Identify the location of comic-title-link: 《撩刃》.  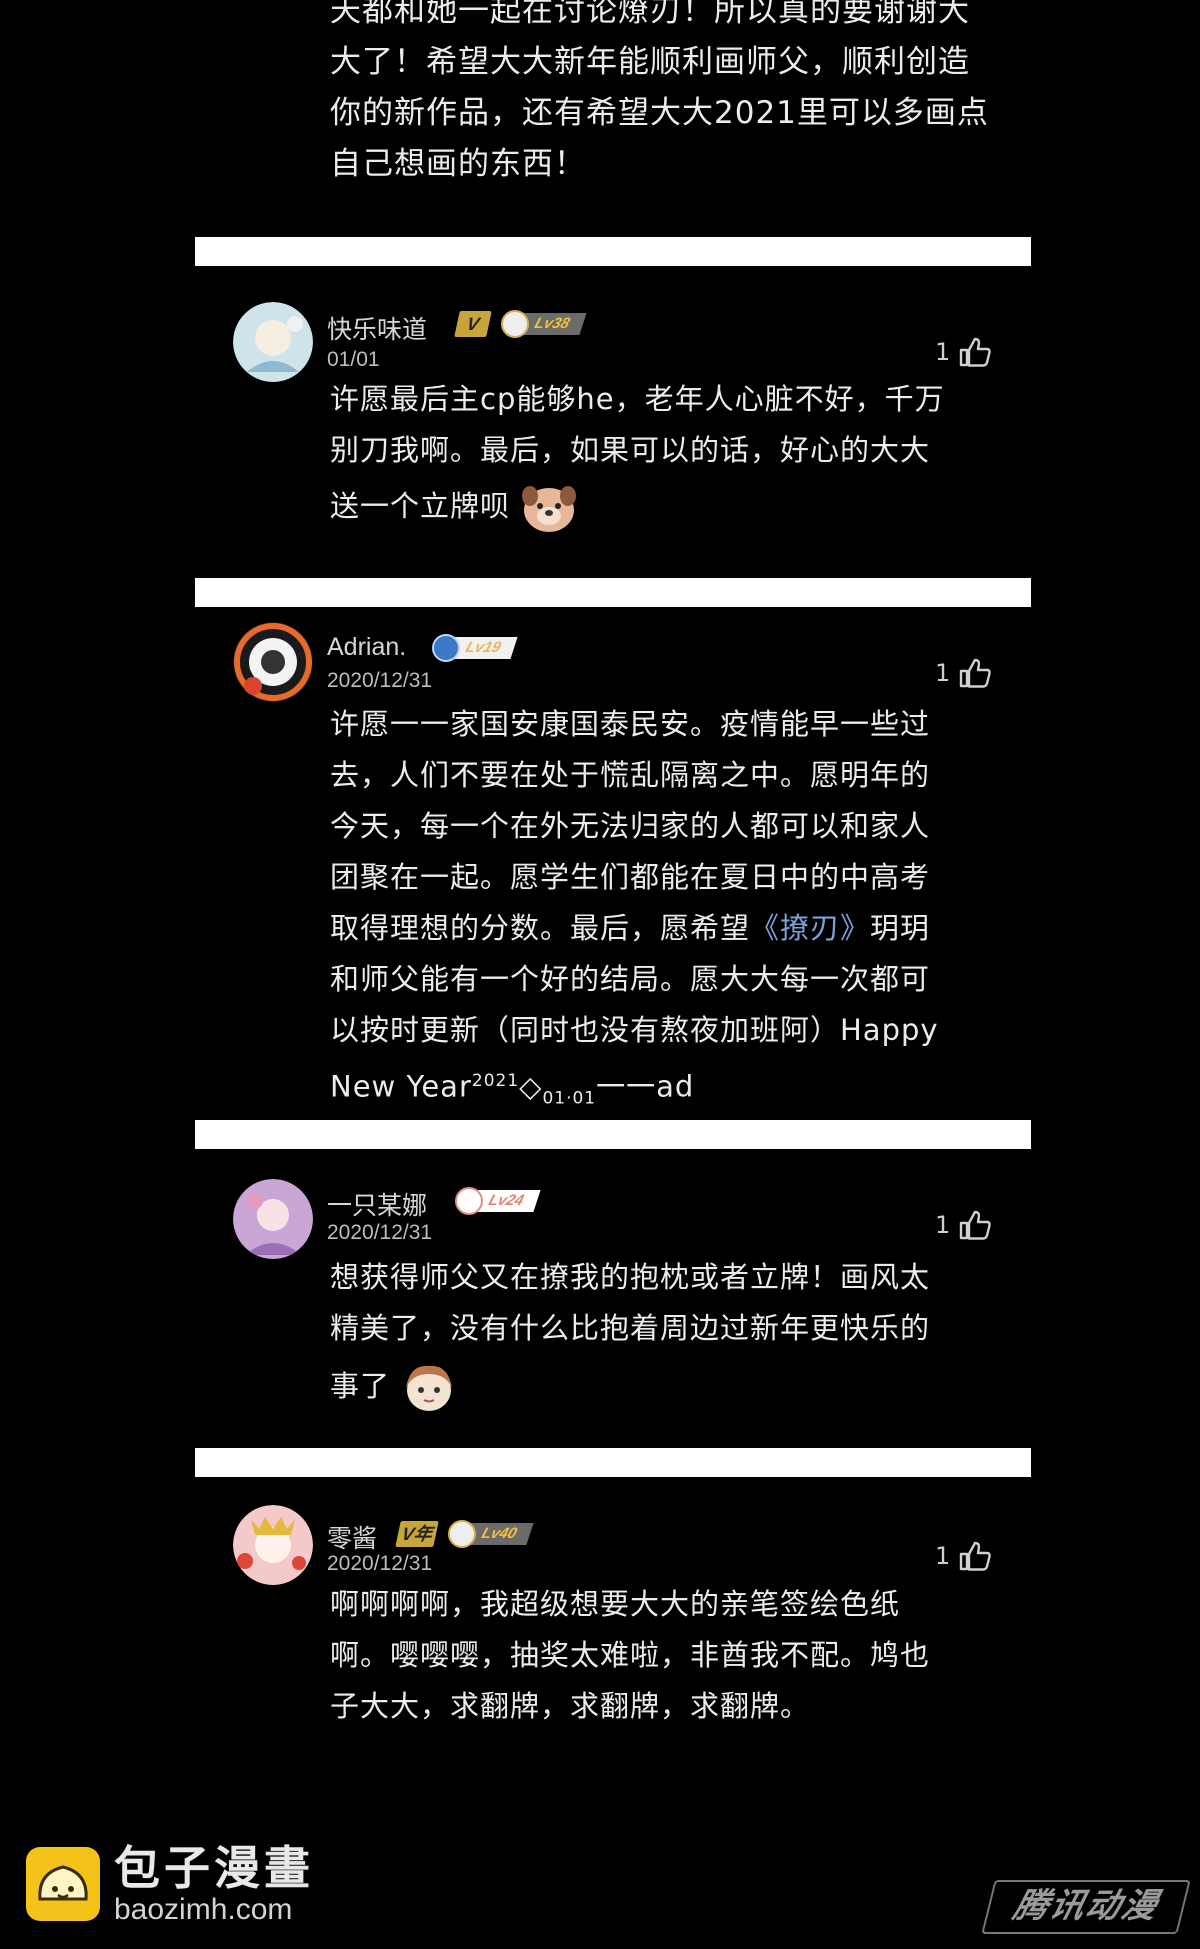
(810, 928).